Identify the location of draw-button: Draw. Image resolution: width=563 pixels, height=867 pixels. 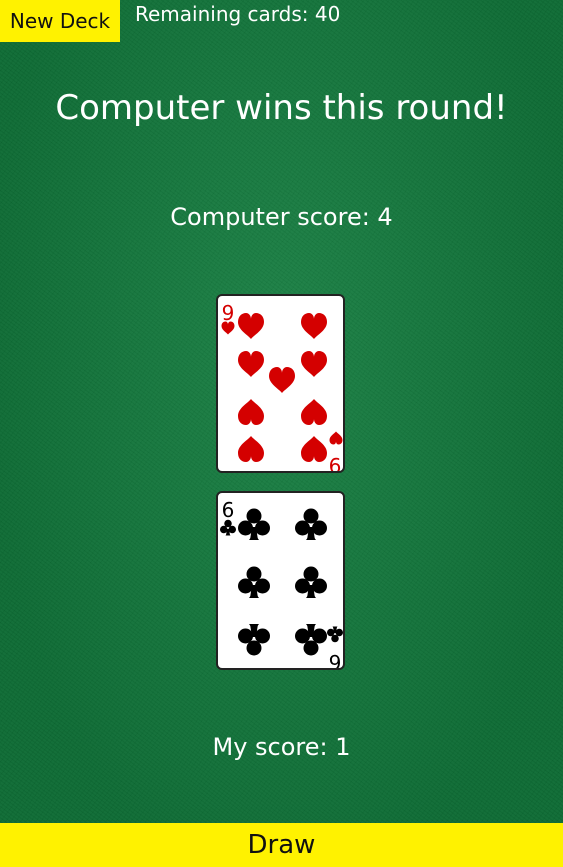
(281, 845).